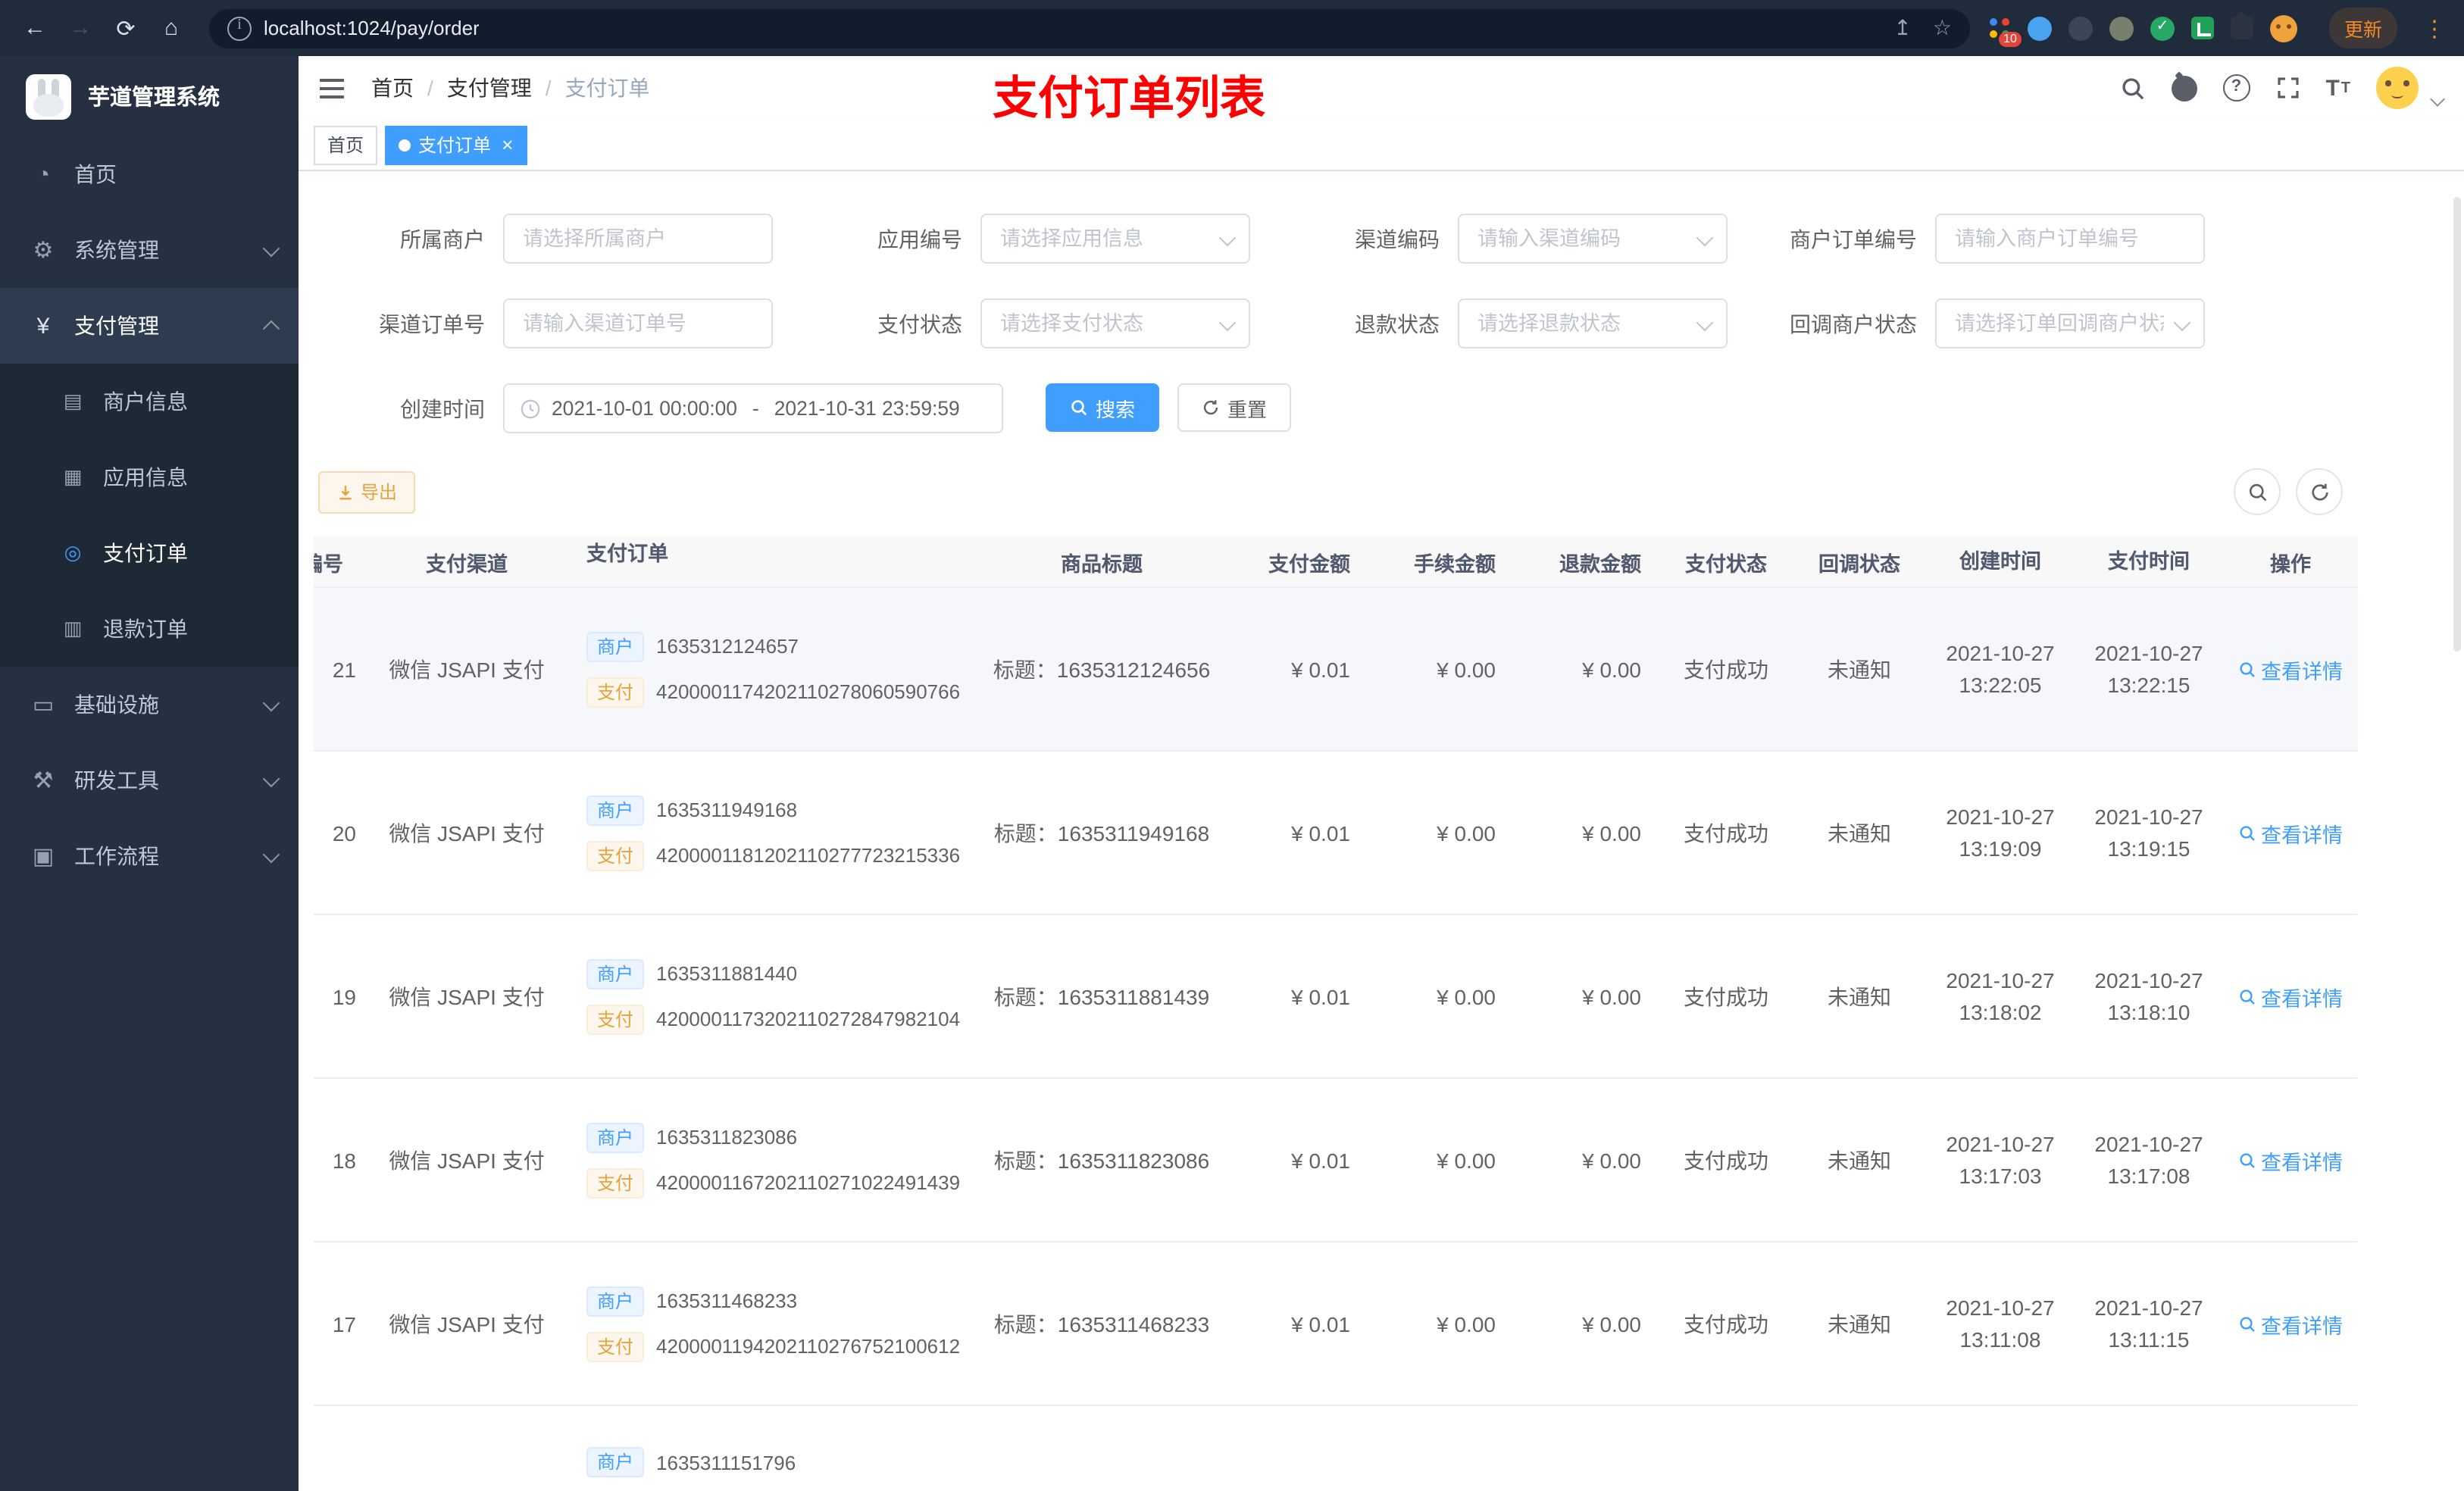 The width and height of the screenshot is (2464, 1491). I want to click on app-no-select, so click(1115, 239).